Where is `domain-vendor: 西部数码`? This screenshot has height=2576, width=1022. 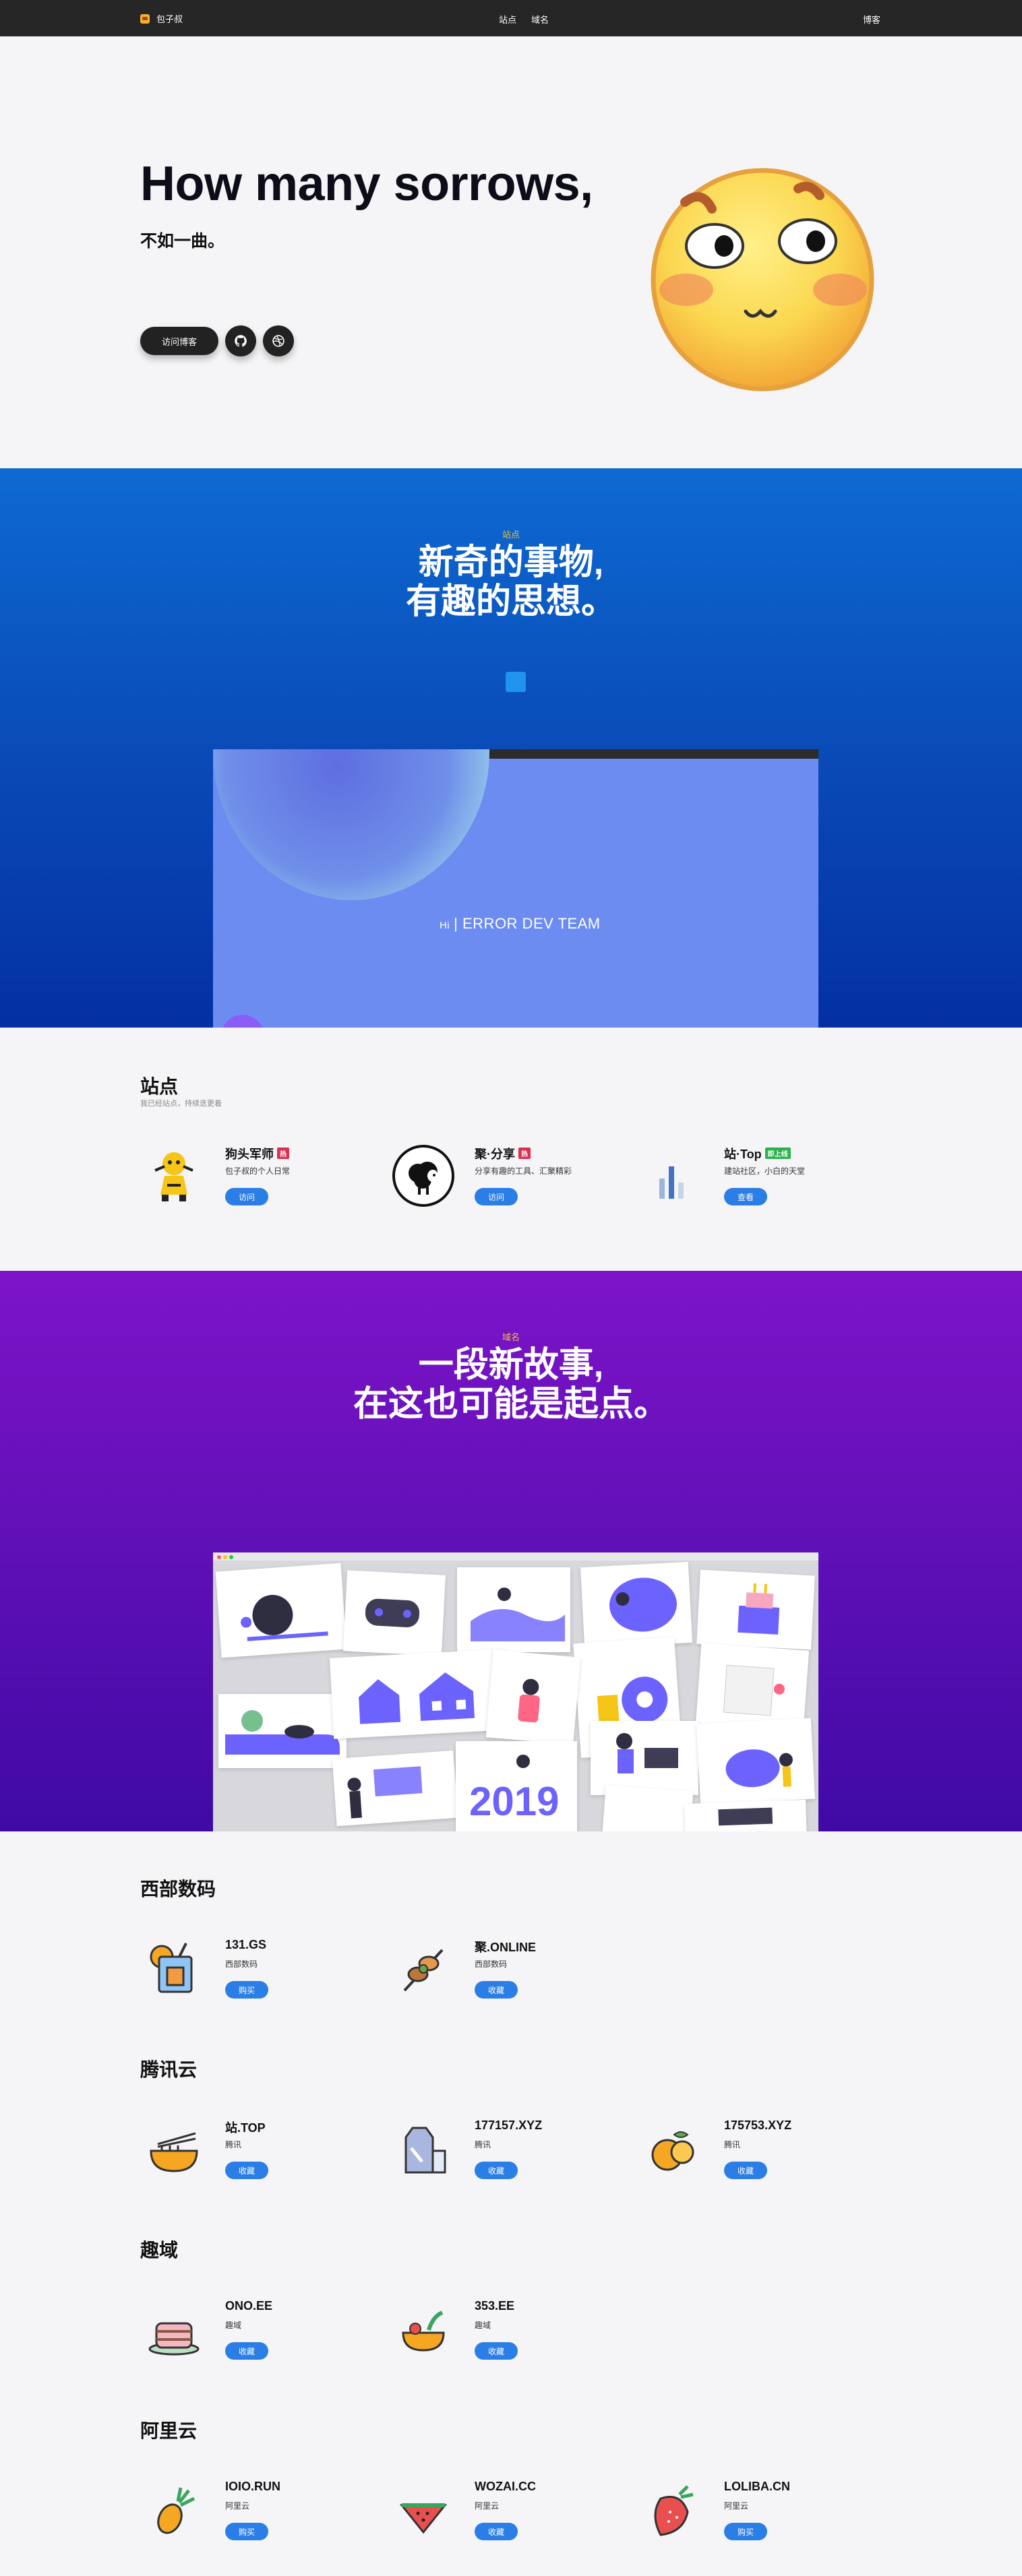 domain-vendor: 西部数码 is located at coordinates (242, 1964).